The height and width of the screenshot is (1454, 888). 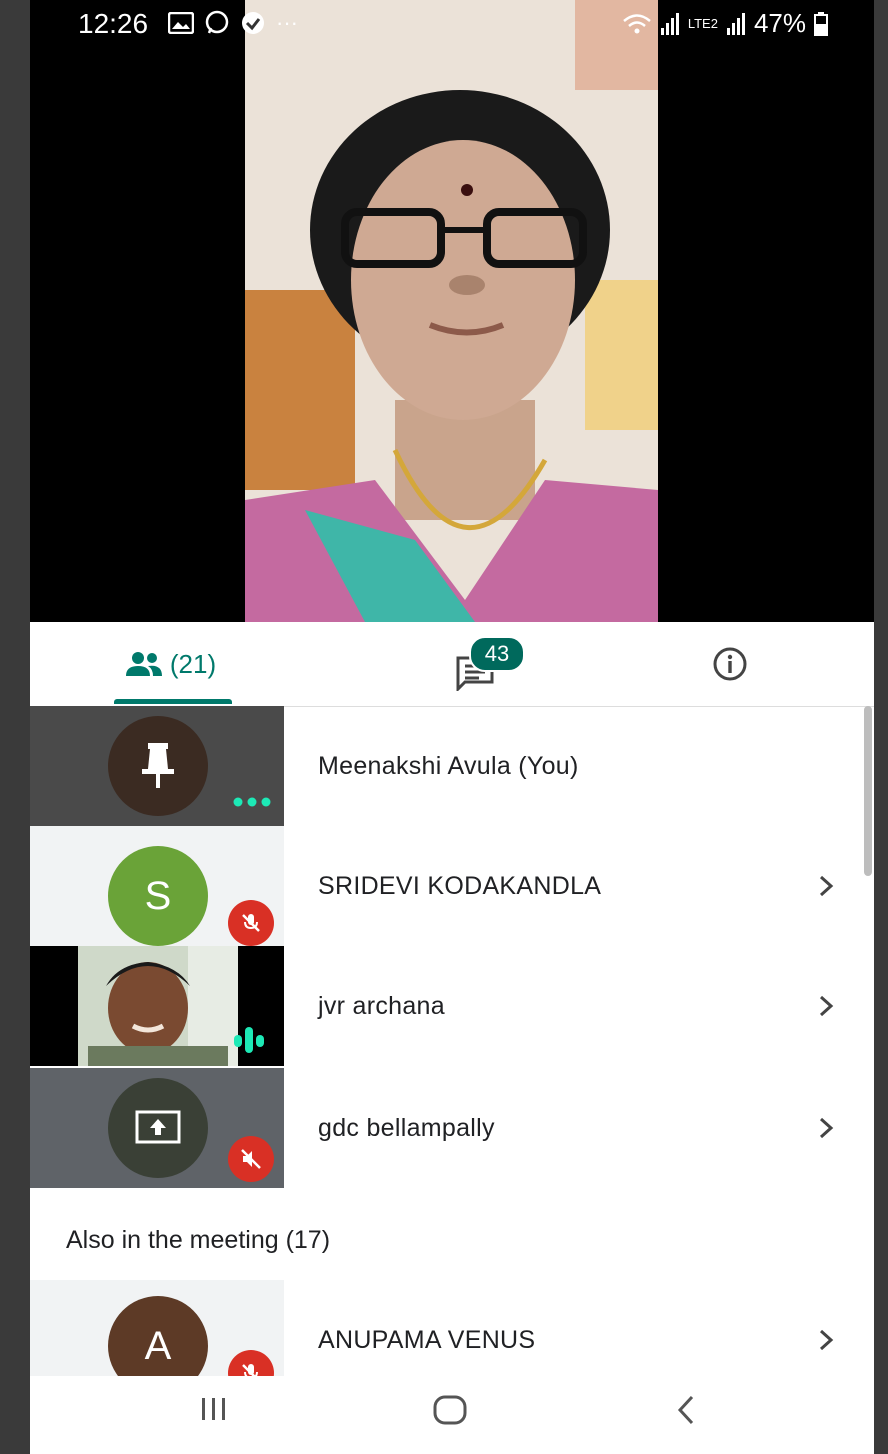 What do you see at coordinates (427, 1339) in the screenshot?
I see `participant-name: ANUPAMA VENUS` at bounding box center [427, 1339].